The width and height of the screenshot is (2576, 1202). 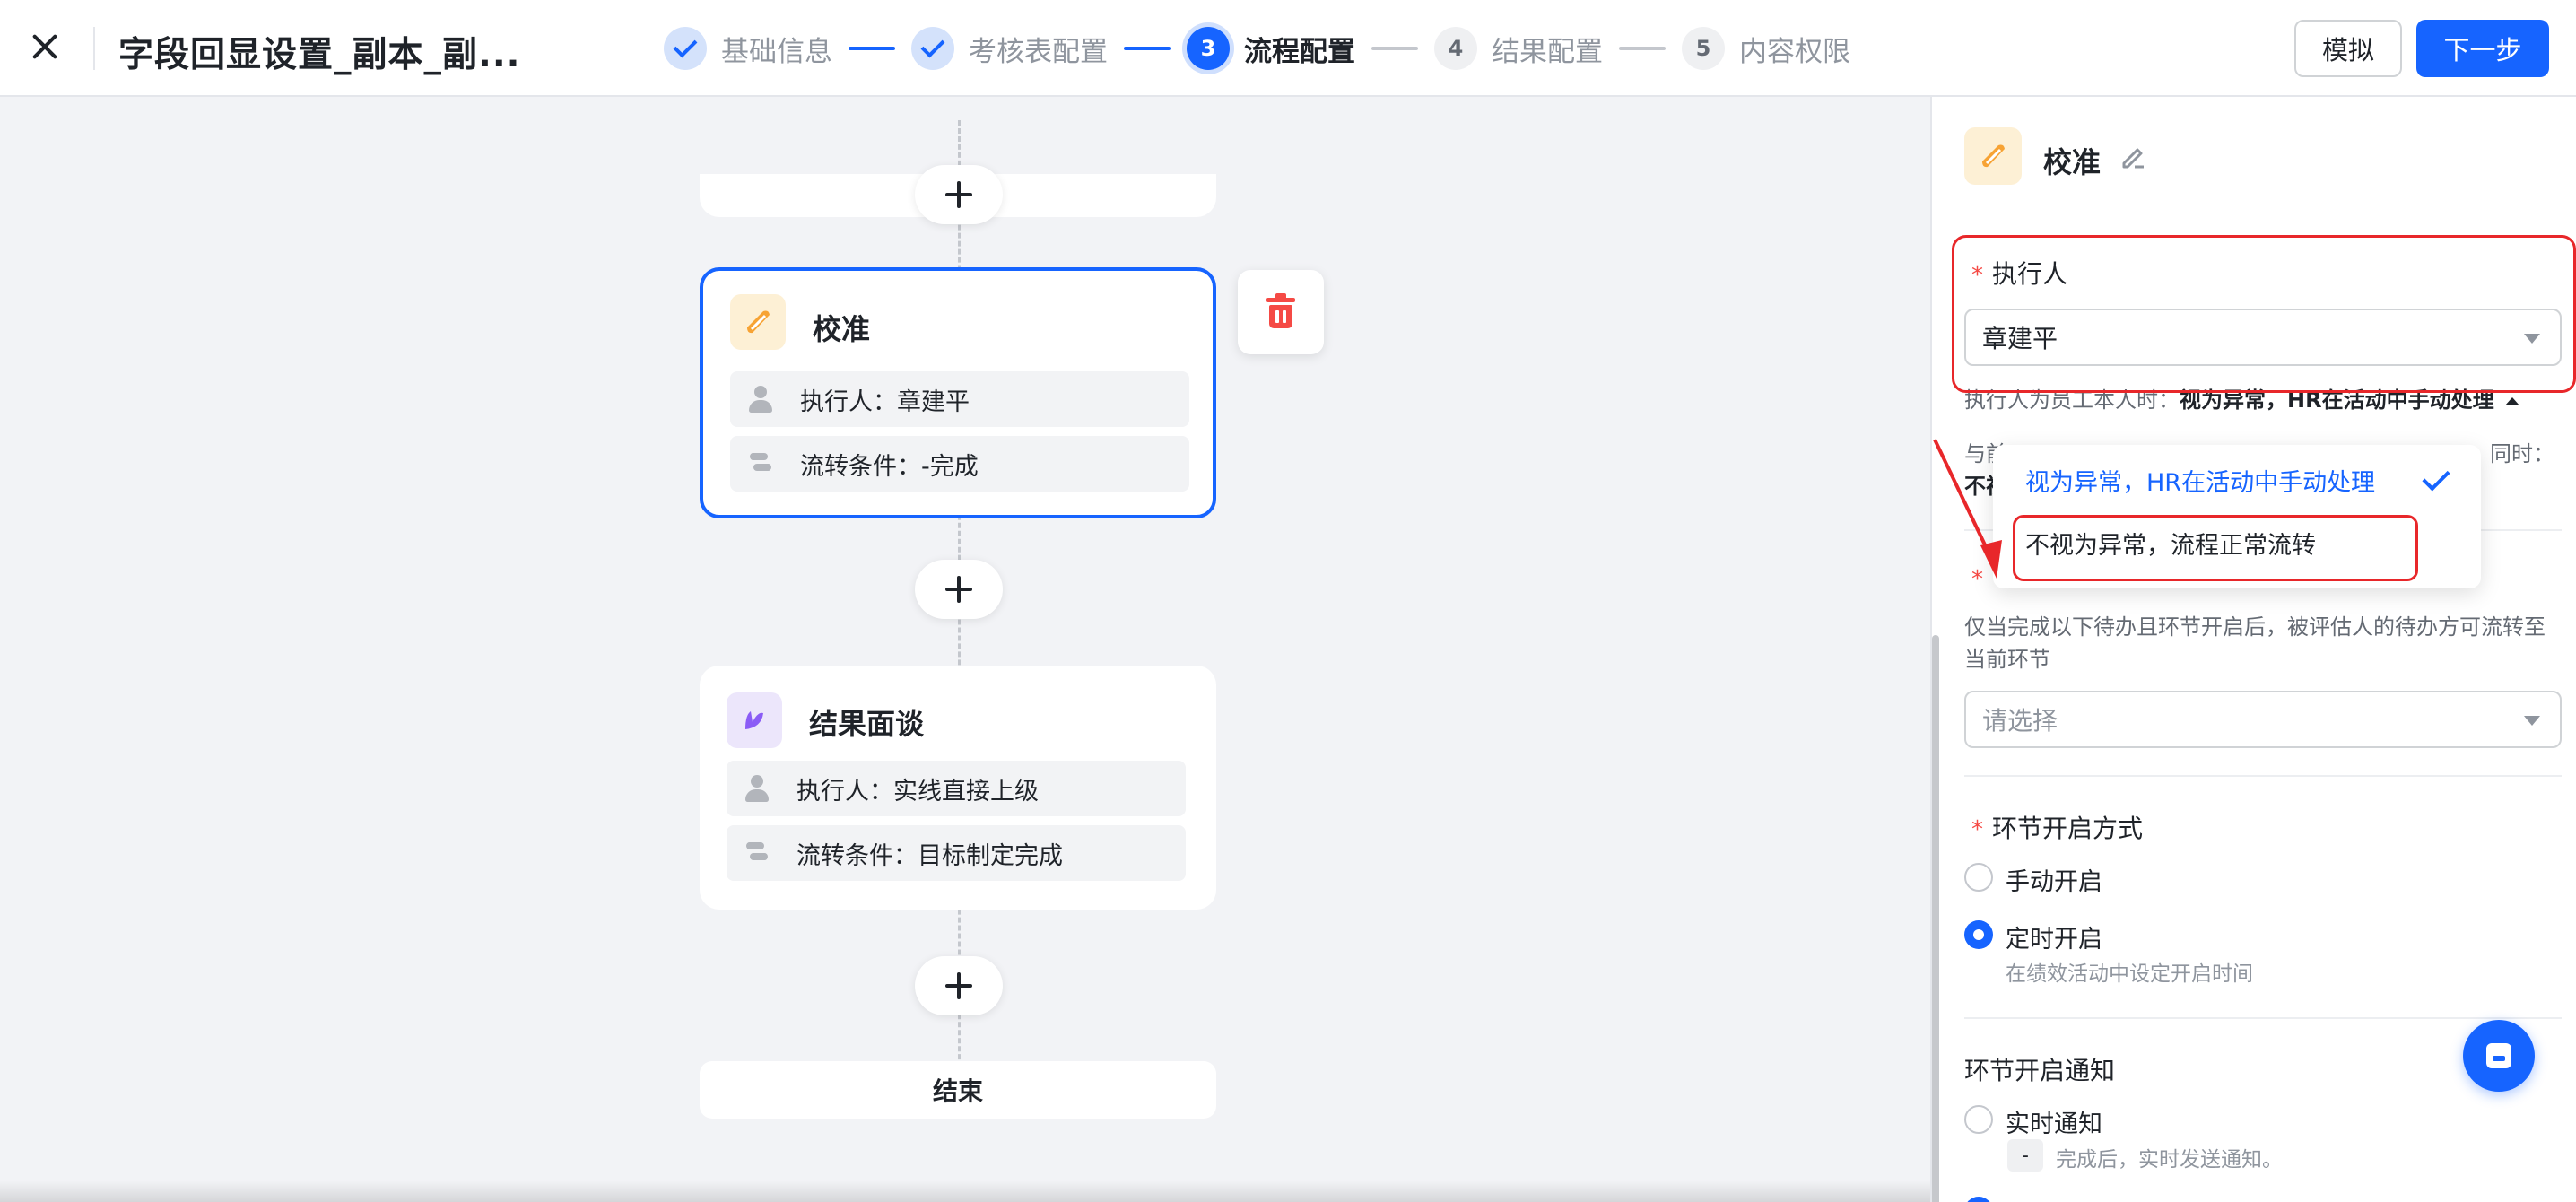 I want to click on trash-icon, so click(x=1280, y=310).